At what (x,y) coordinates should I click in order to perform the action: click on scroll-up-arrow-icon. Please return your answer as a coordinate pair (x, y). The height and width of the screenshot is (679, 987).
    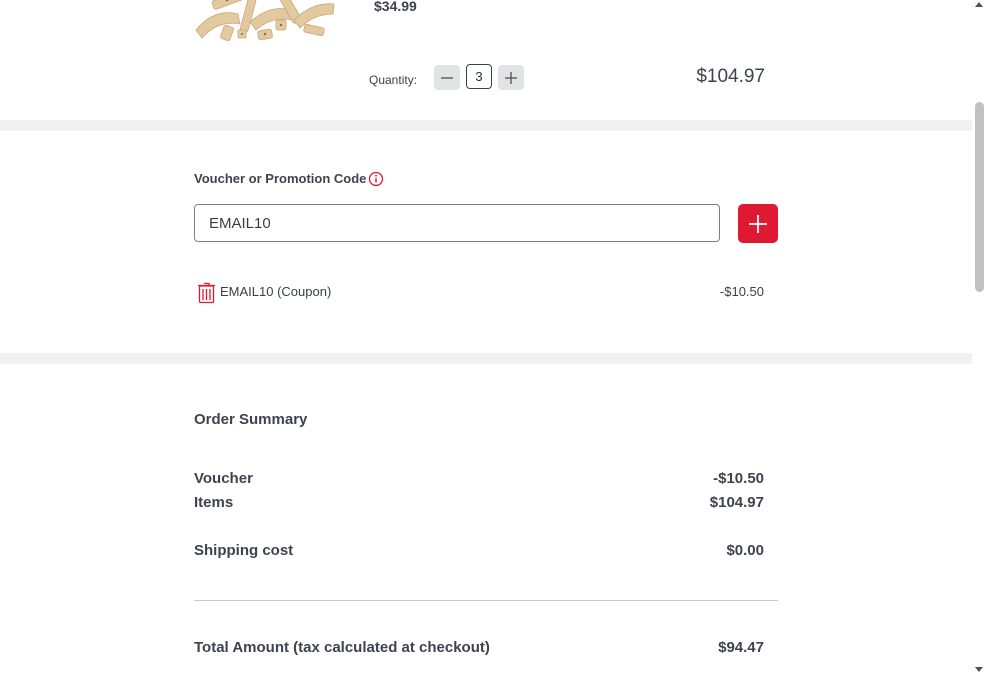
    Looking at the image, I should click on (979, 4).